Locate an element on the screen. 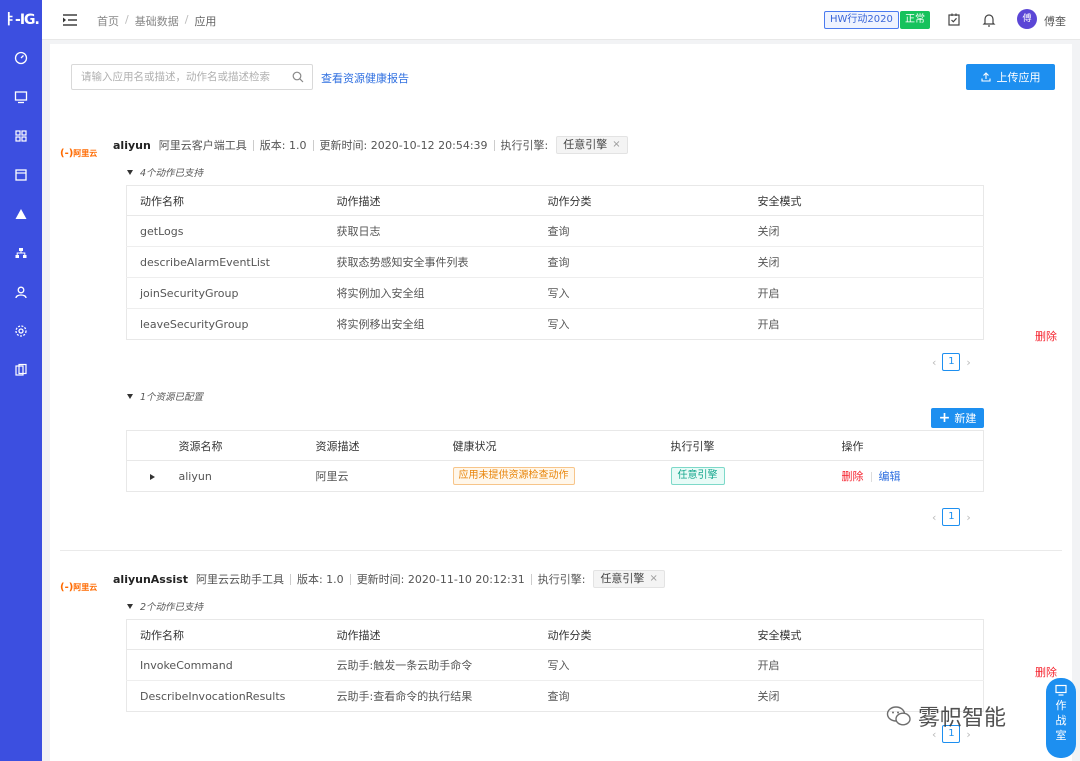 This screenshot has height=761, width=1080. menu-toggle-icon is located at coordinates (70, 20).